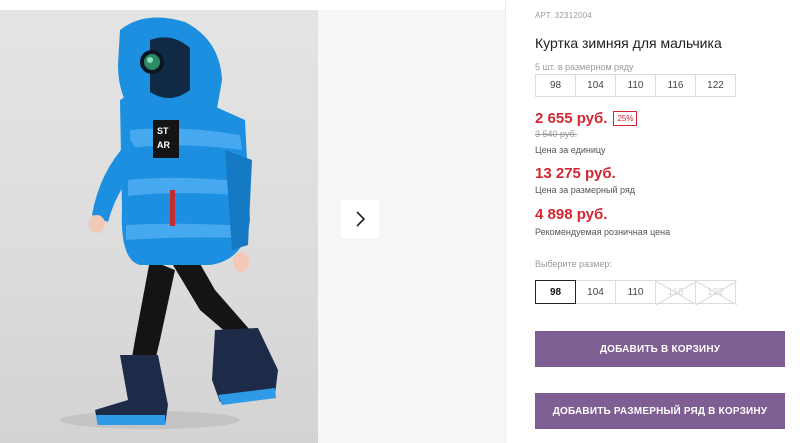 The image size is (800, 443). I want to click on size-option-104: 104, so click(595, 292).